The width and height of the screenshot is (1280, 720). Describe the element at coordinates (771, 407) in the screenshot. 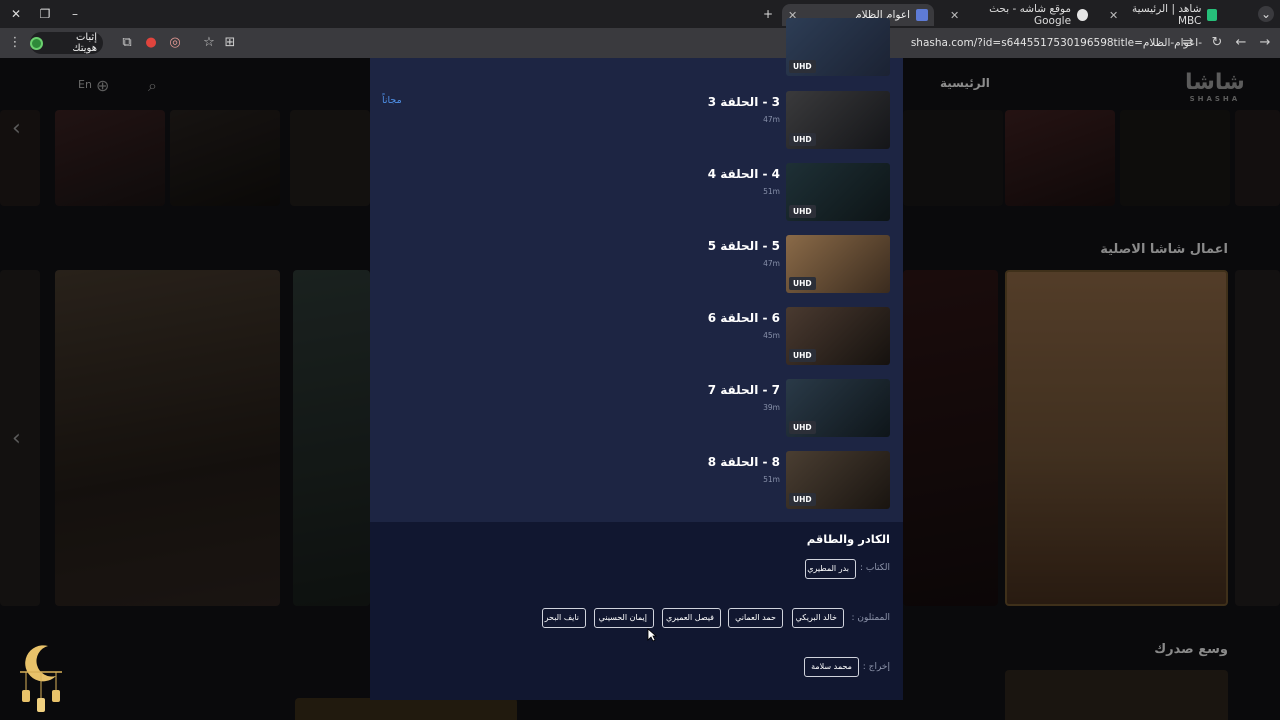

I see `episode-duration: 39m` at that location.